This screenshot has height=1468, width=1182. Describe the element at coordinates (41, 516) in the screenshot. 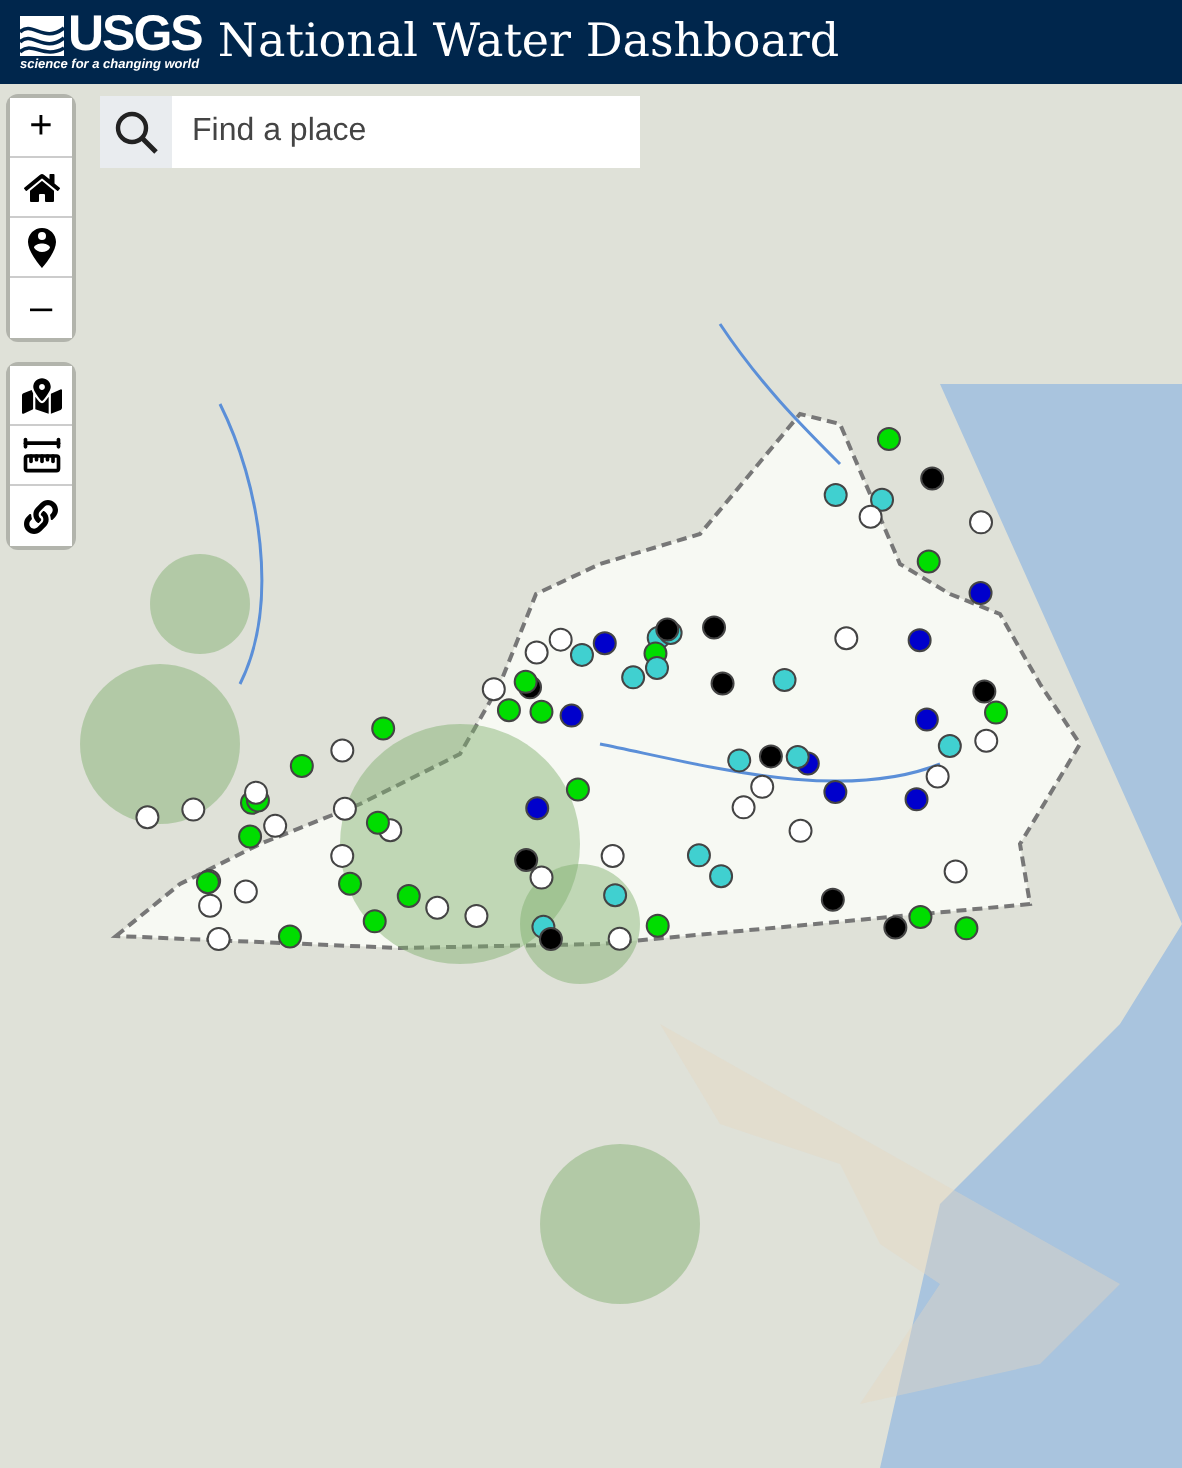

I see `link-icon` at that location.